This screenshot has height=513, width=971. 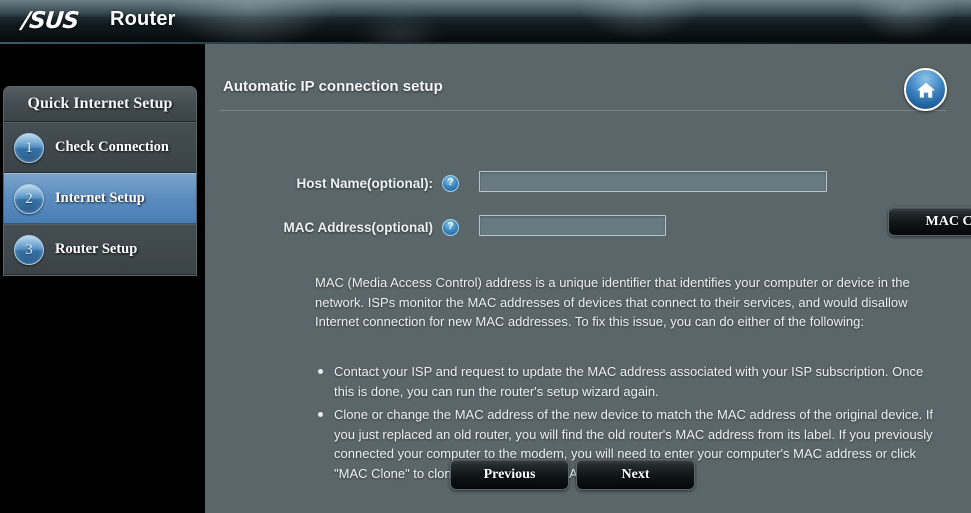 What do you see at coordinates (653, 181) in the screenshot?
I see `host-name-input` at bounding box center [653, 181].